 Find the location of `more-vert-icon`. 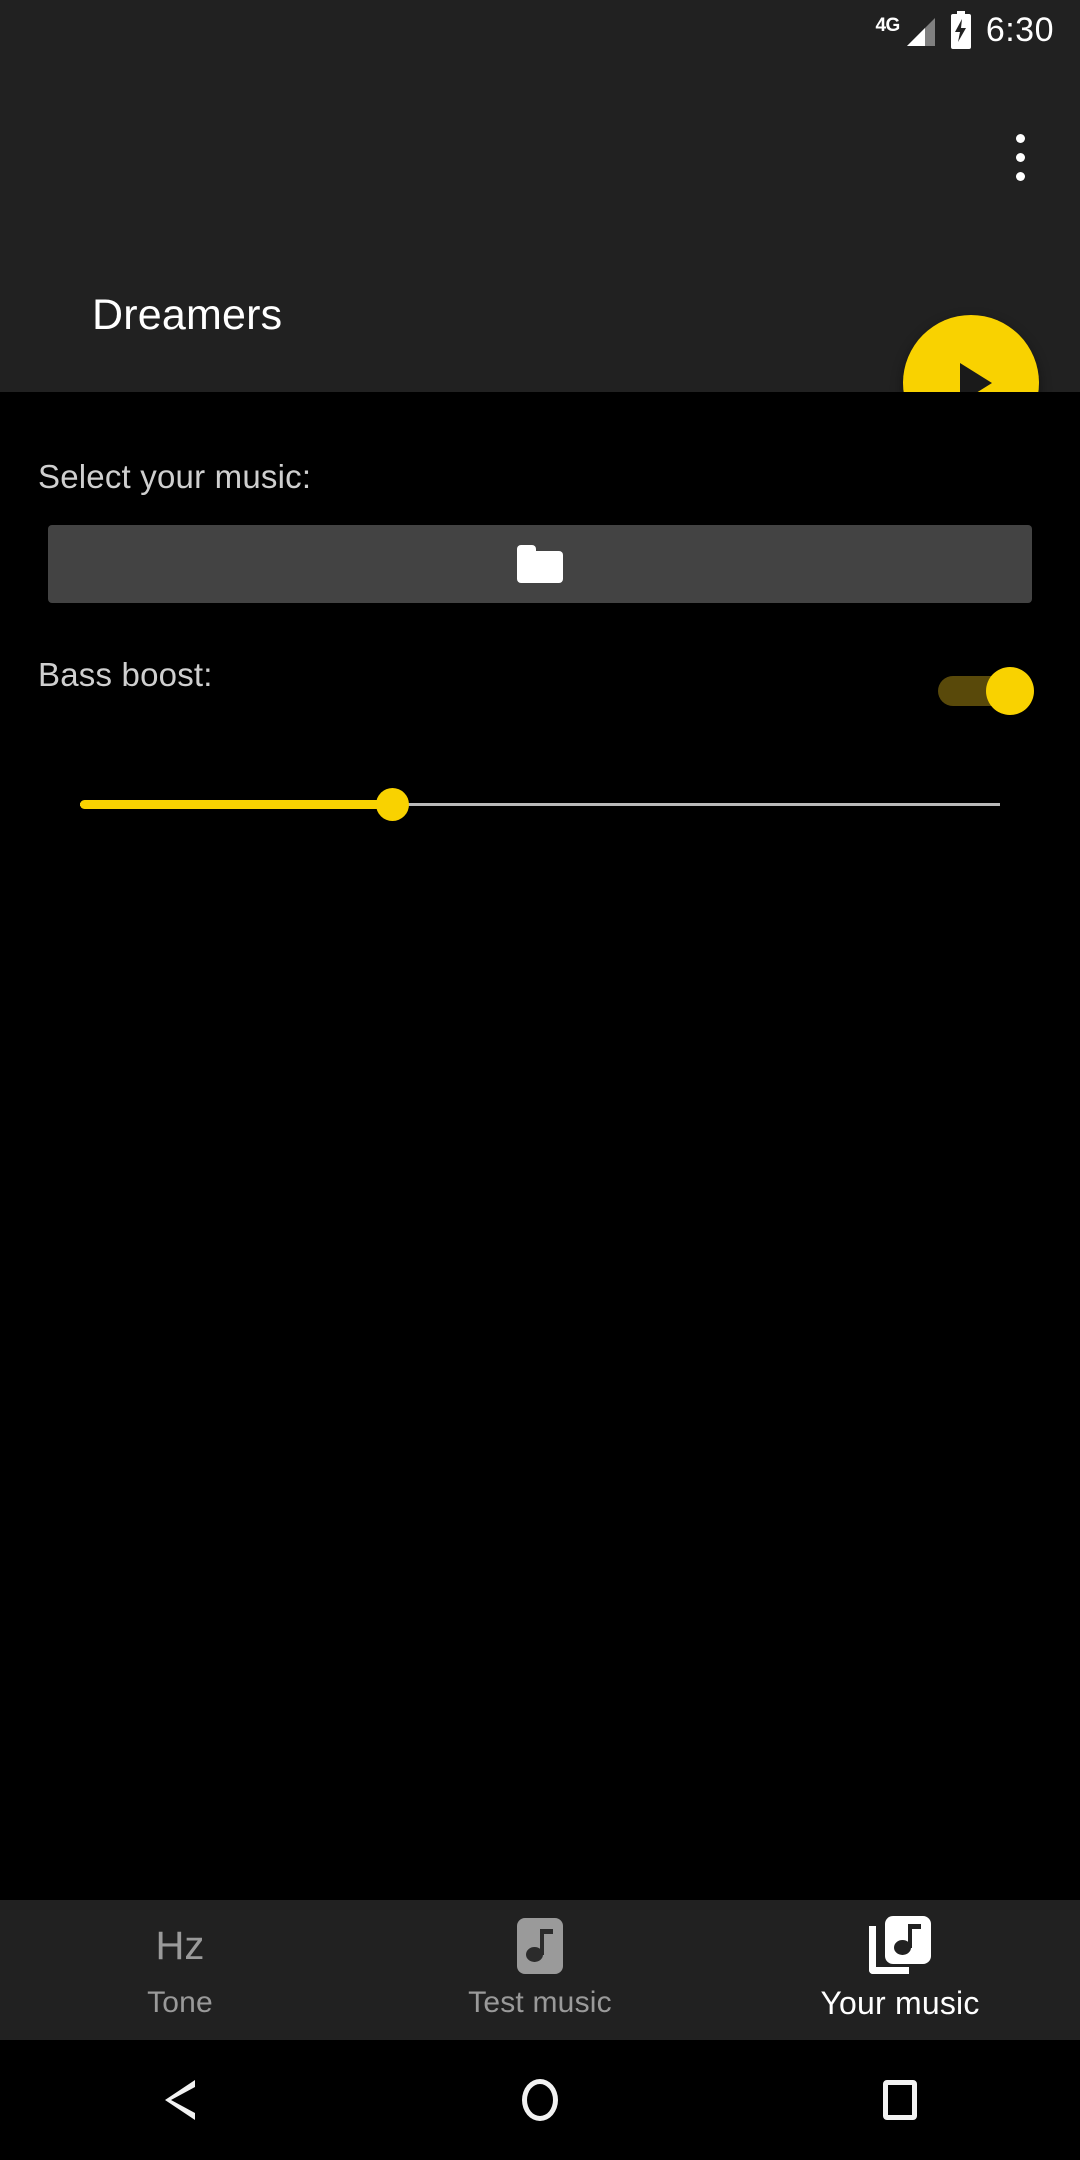

more-vert-icon is located at coordinates (1020, 157).